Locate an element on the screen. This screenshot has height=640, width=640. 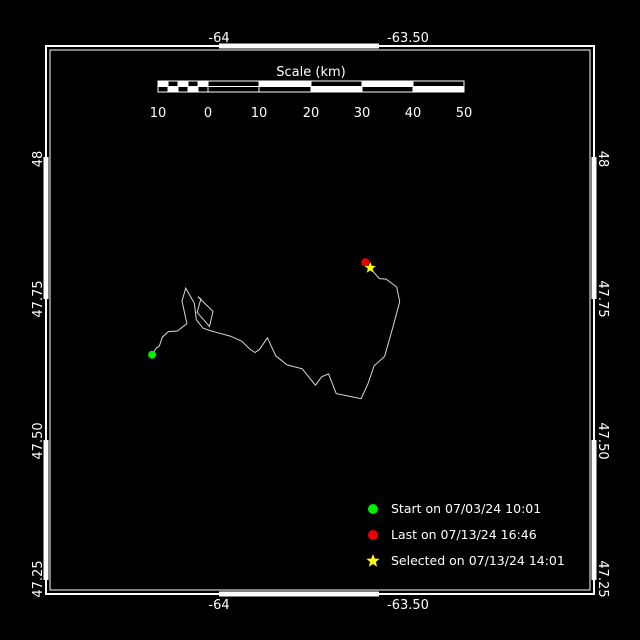
scale-title: Scale (km) is located at coordinates (310, 72).